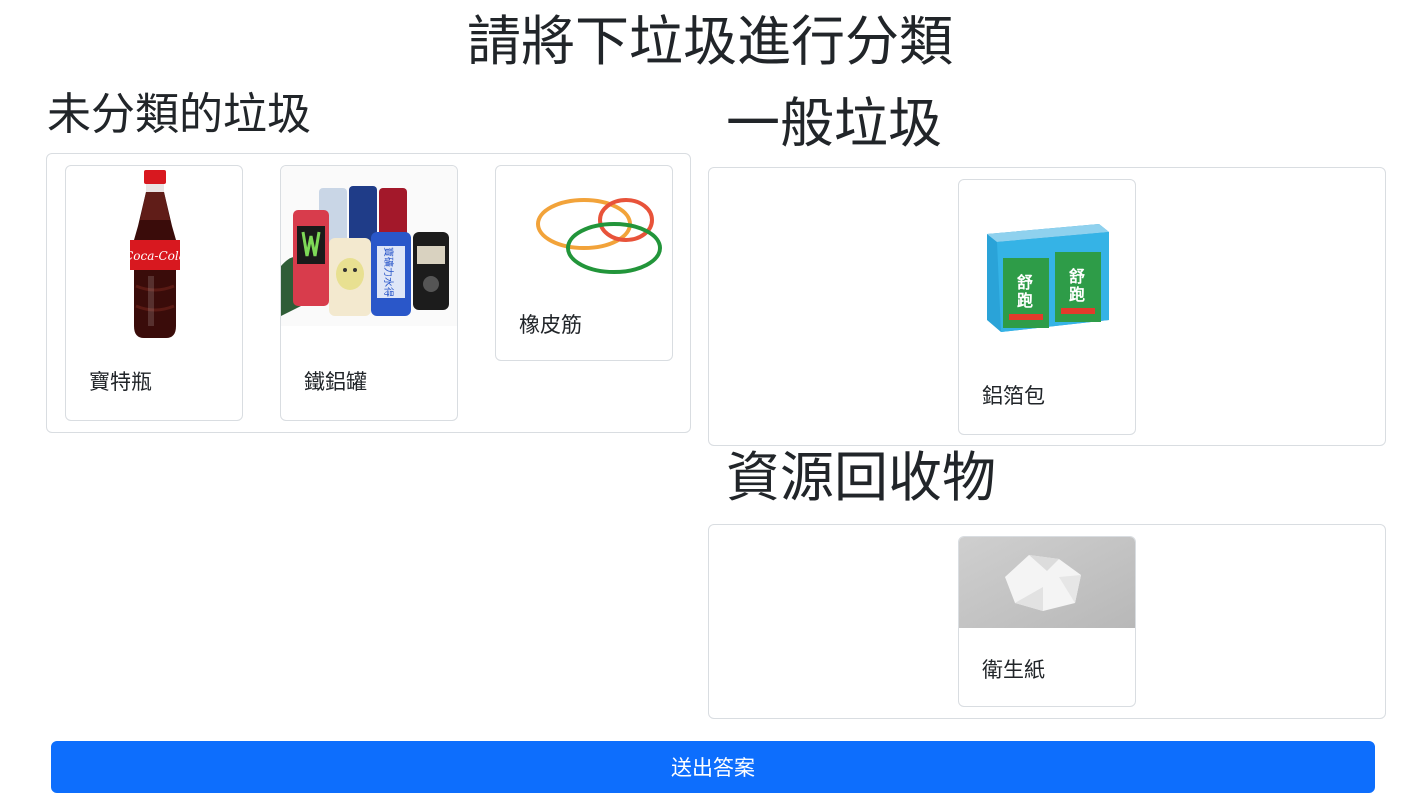 The width and height of the screenshot is (1403, 796). What do you see at coordinates (861, 477) in the screenshot?
I see `recycle-section-title: 資源回收物` at bounding box center [861, 477].